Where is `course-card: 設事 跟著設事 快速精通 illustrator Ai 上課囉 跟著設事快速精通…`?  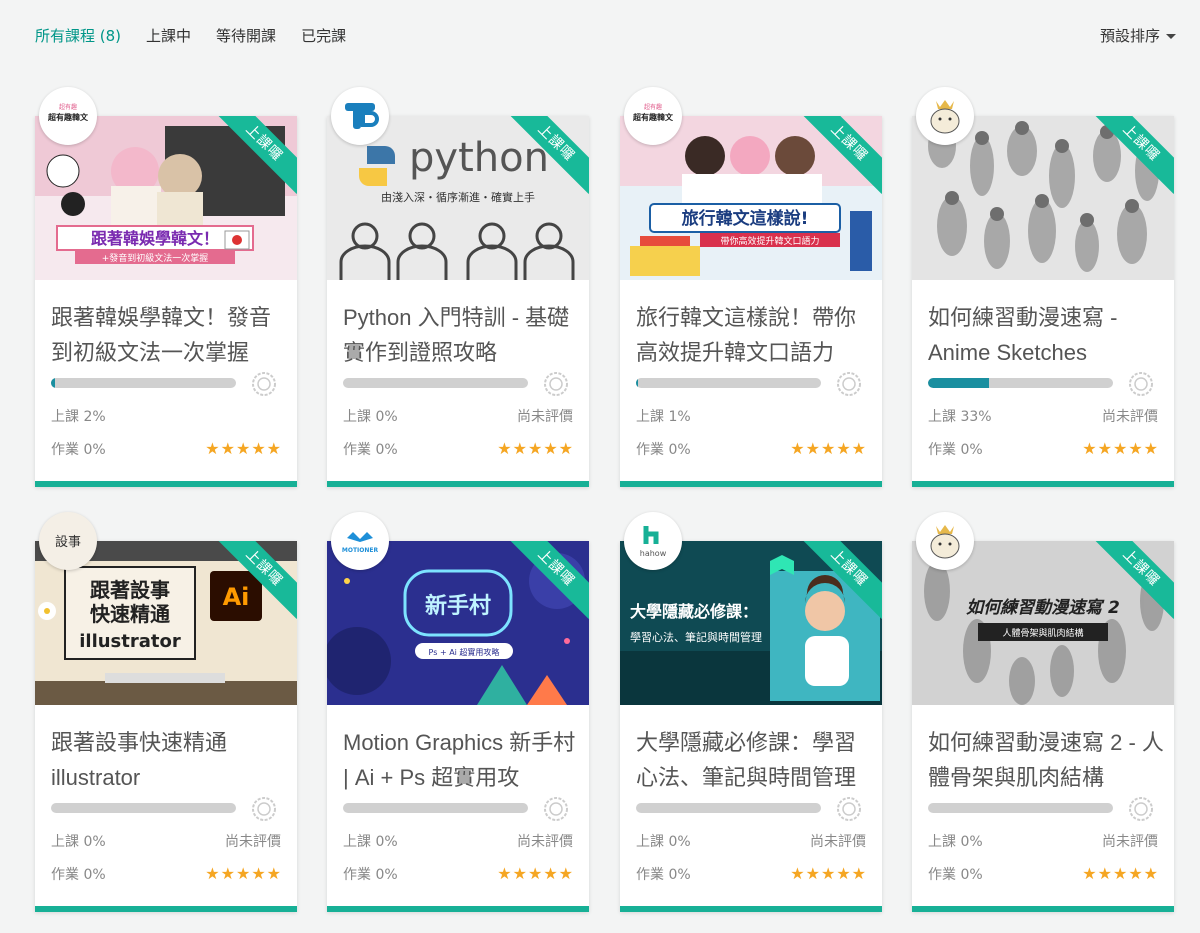 course-card: 設事 跟著設事 快速精通 illustrator Ai 上課囉 跟著設事快速精通… is located at coordinates (166, 712).